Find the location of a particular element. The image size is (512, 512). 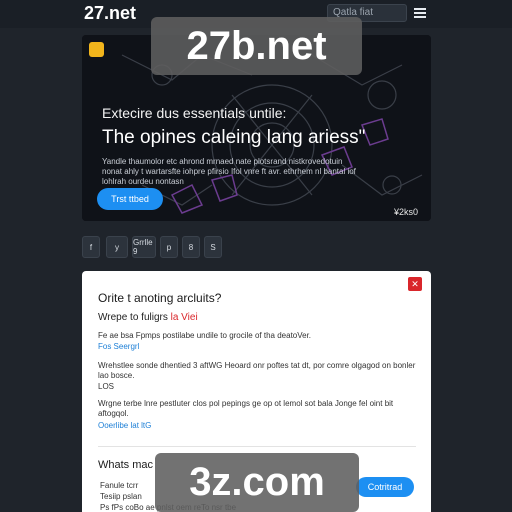

facebook-share-button: f is located at coordinates (91, 247).